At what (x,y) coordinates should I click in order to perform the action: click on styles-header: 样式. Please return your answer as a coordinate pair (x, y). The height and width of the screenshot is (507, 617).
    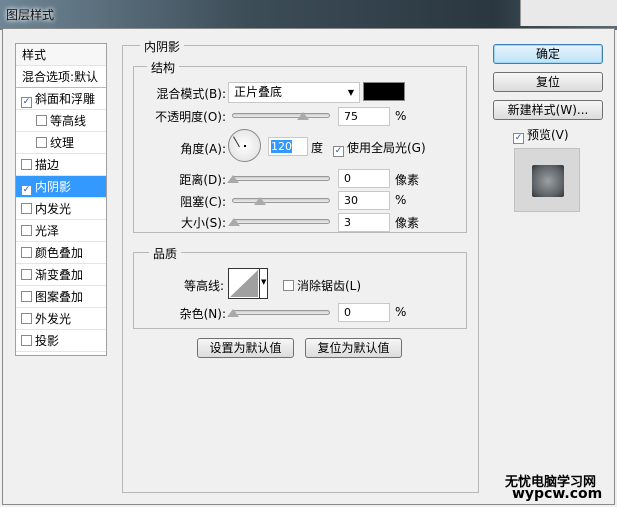
    Looking at the image, I should click on (61, 55).